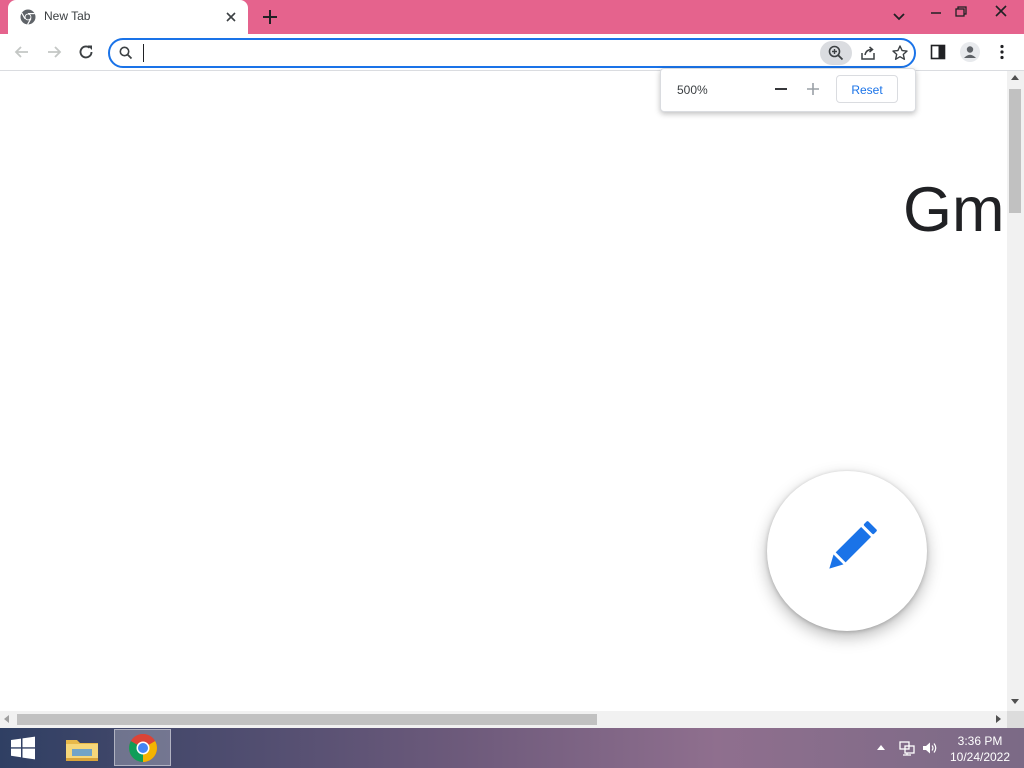 The image size is (1024, 768). I want to click on start-button, so click(23, 748).